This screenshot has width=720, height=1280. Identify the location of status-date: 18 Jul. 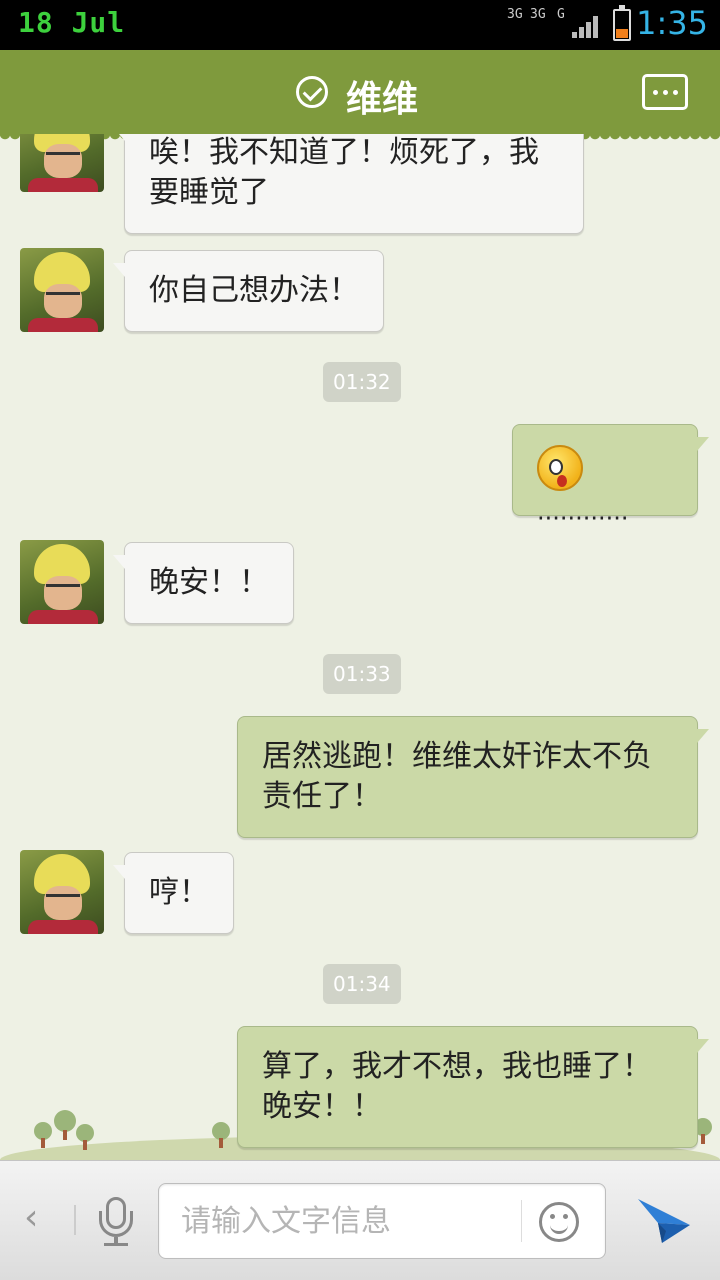
(72, 22).